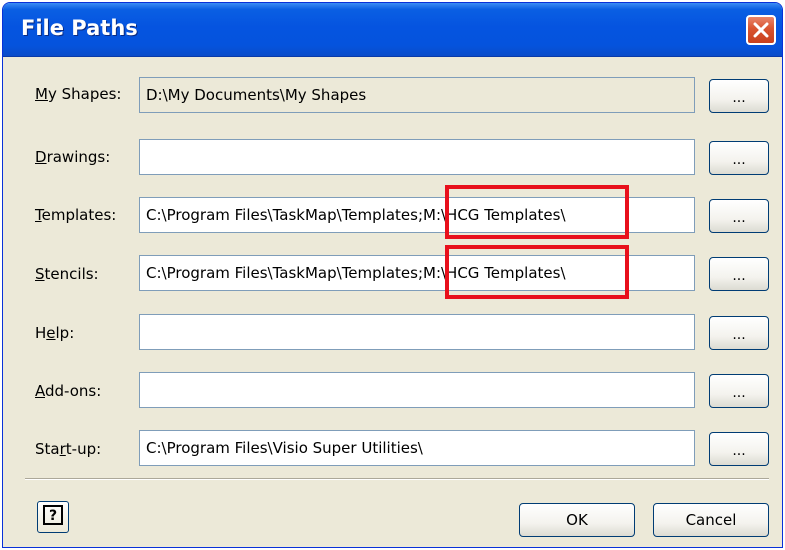  I want to click on my-shapes-field: D:\My Documents\My Shapes, so click(417, 95).